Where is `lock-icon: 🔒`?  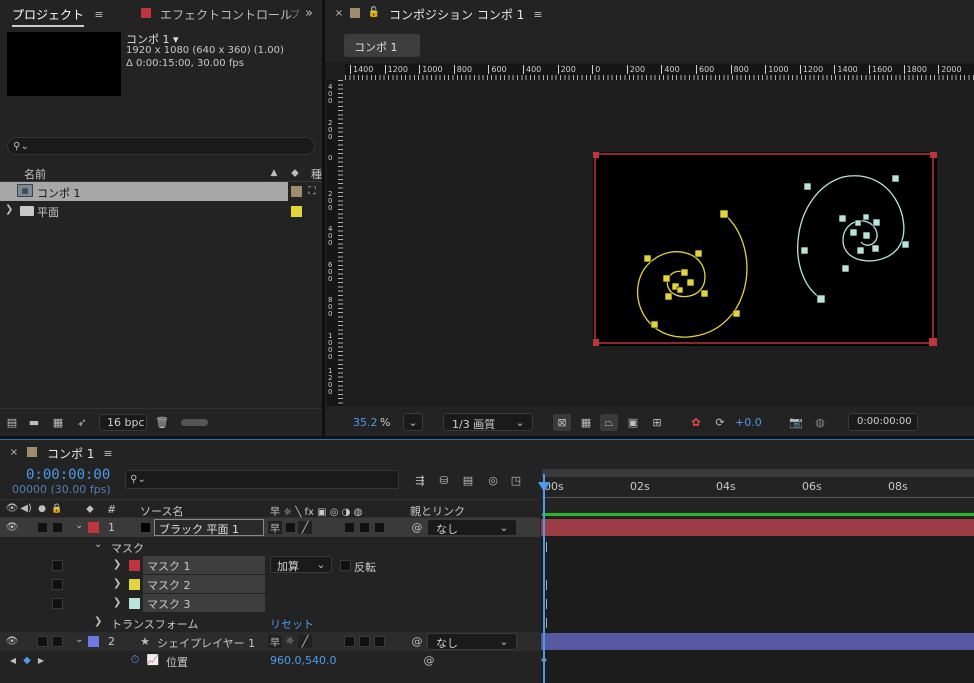
lock-icon: 🔒 is located at coordinates (57, 508).